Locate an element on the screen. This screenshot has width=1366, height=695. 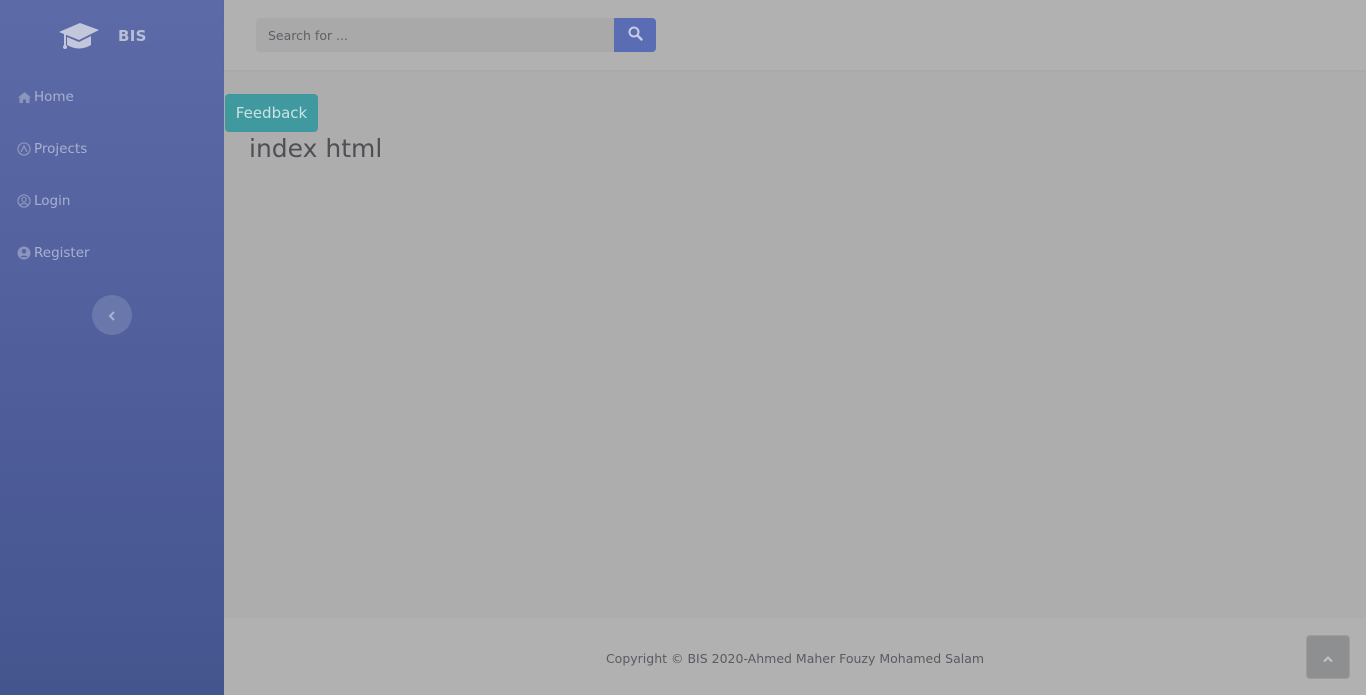
sidebar-item-register: Register is located at coordinates (112, 253).